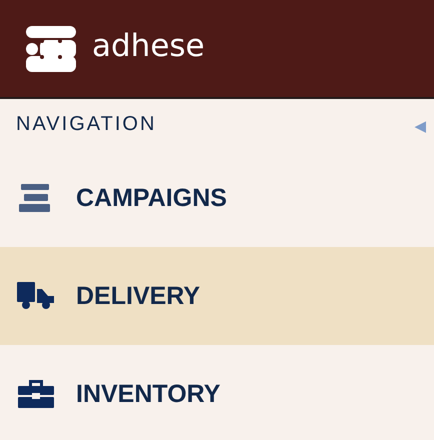 This screenshot has width=434, height=440. I want to click on logo-icon, so click(51, 49).